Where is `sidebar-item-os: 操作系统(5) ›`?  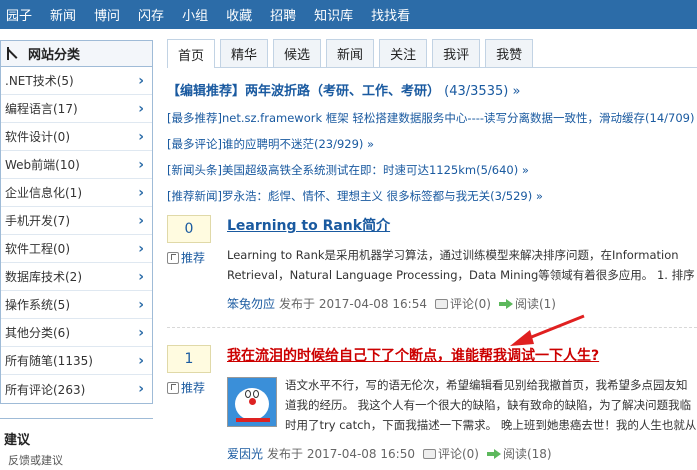
sidebar-item-os: 操作系统(5) › is located at coordinates (76, 305).